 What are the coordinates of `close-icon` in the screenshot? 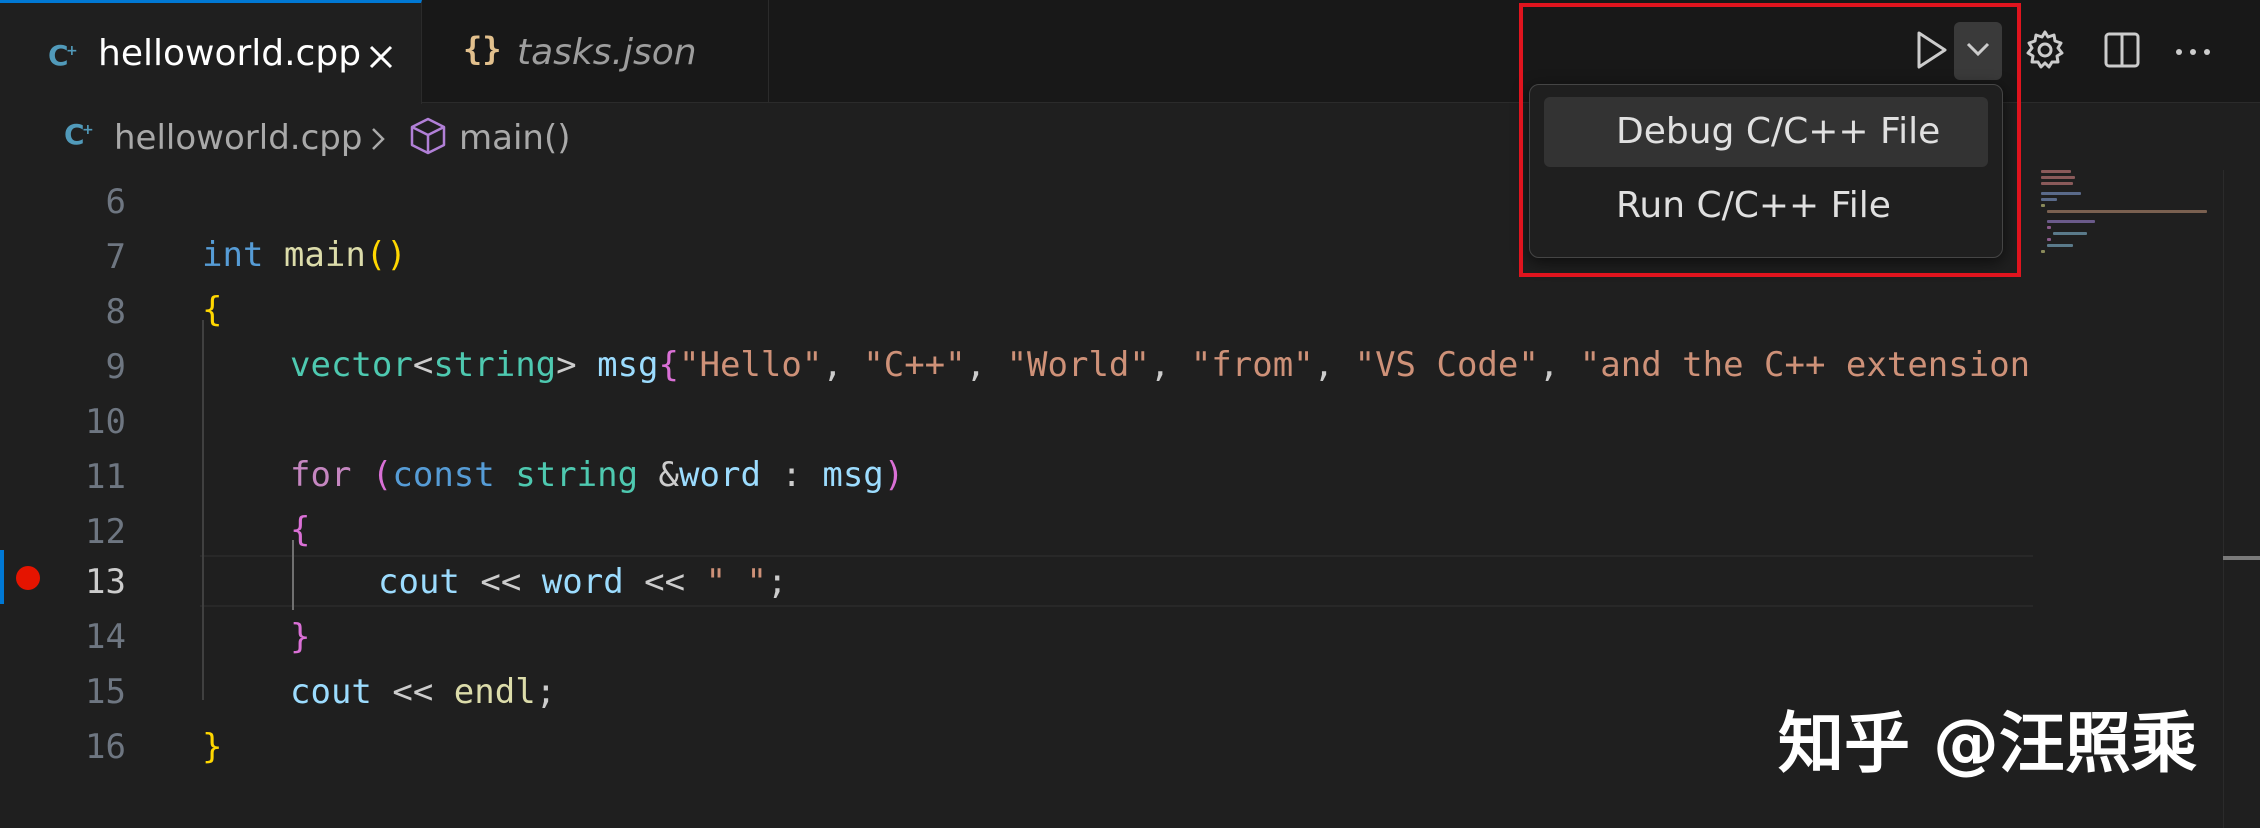 It's located at (381, 57).